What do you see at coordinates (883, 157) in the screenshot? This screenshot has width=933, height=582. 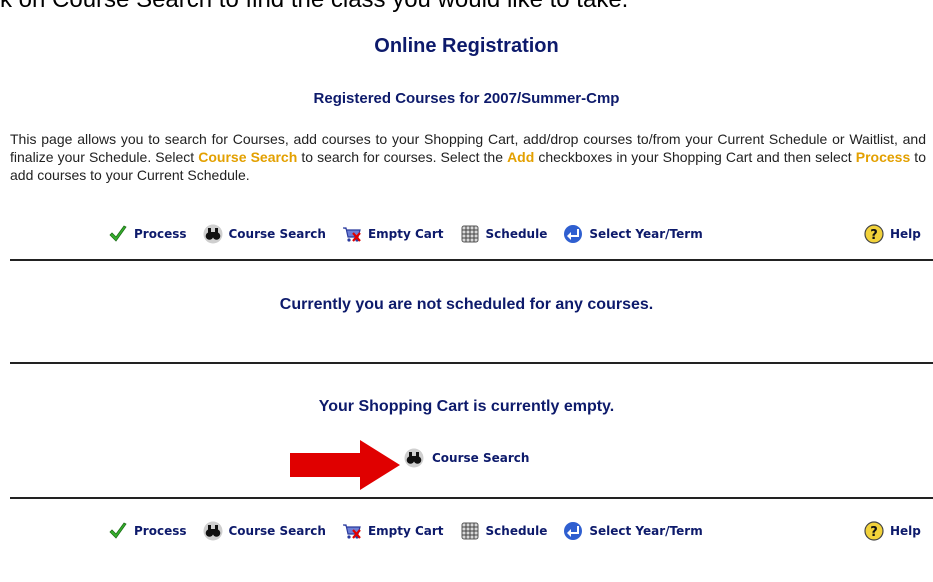 I see `intro-process-keyword: Process` at bounding box center [883, 157].